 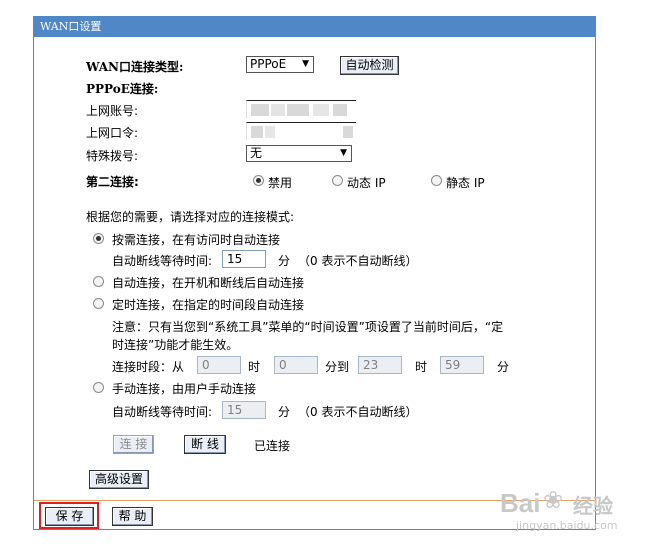 I want to click on password-input, so click(x=301, y=131).